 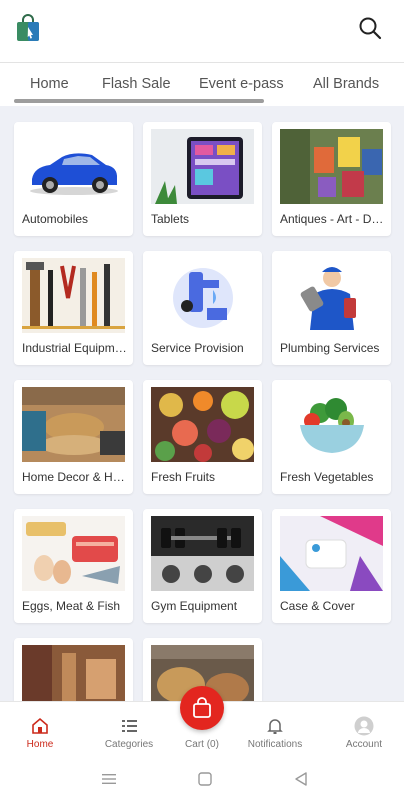 What do you see at coordinates (73, 553) in the screenshot?
I see `eggs-meat-fish-image` at bounding box center [73, 553].